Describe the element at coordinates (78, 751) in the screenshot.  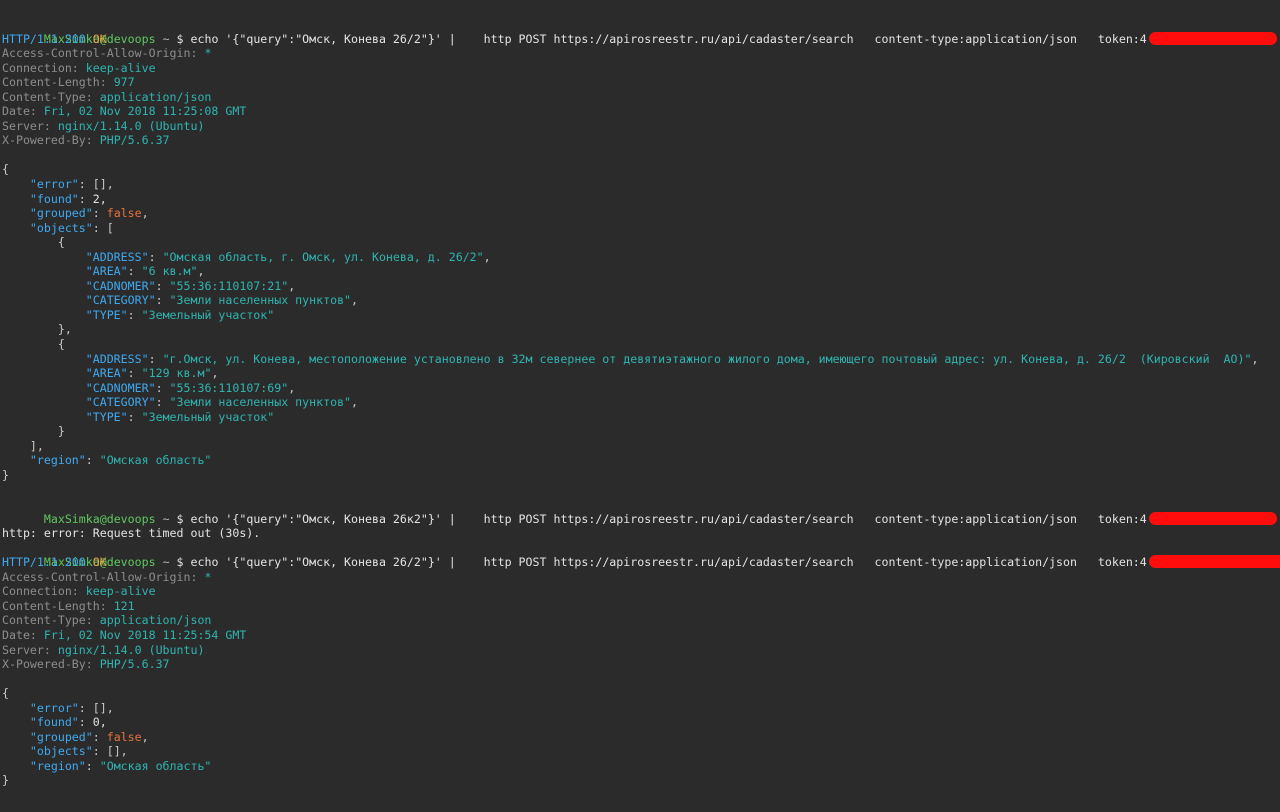
I see `json-line: "objects": [],` at that location.